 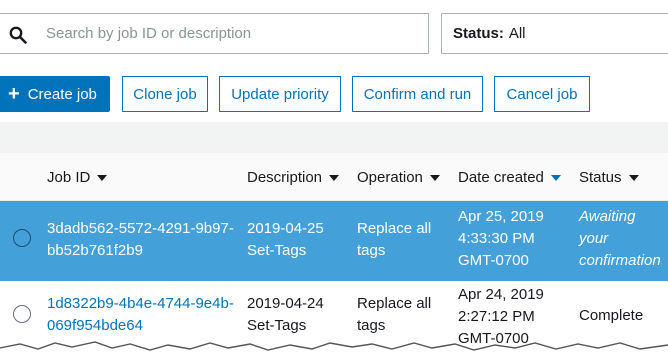 I want to click on column-header-date-created: Date created, so click(x=509, y=177).